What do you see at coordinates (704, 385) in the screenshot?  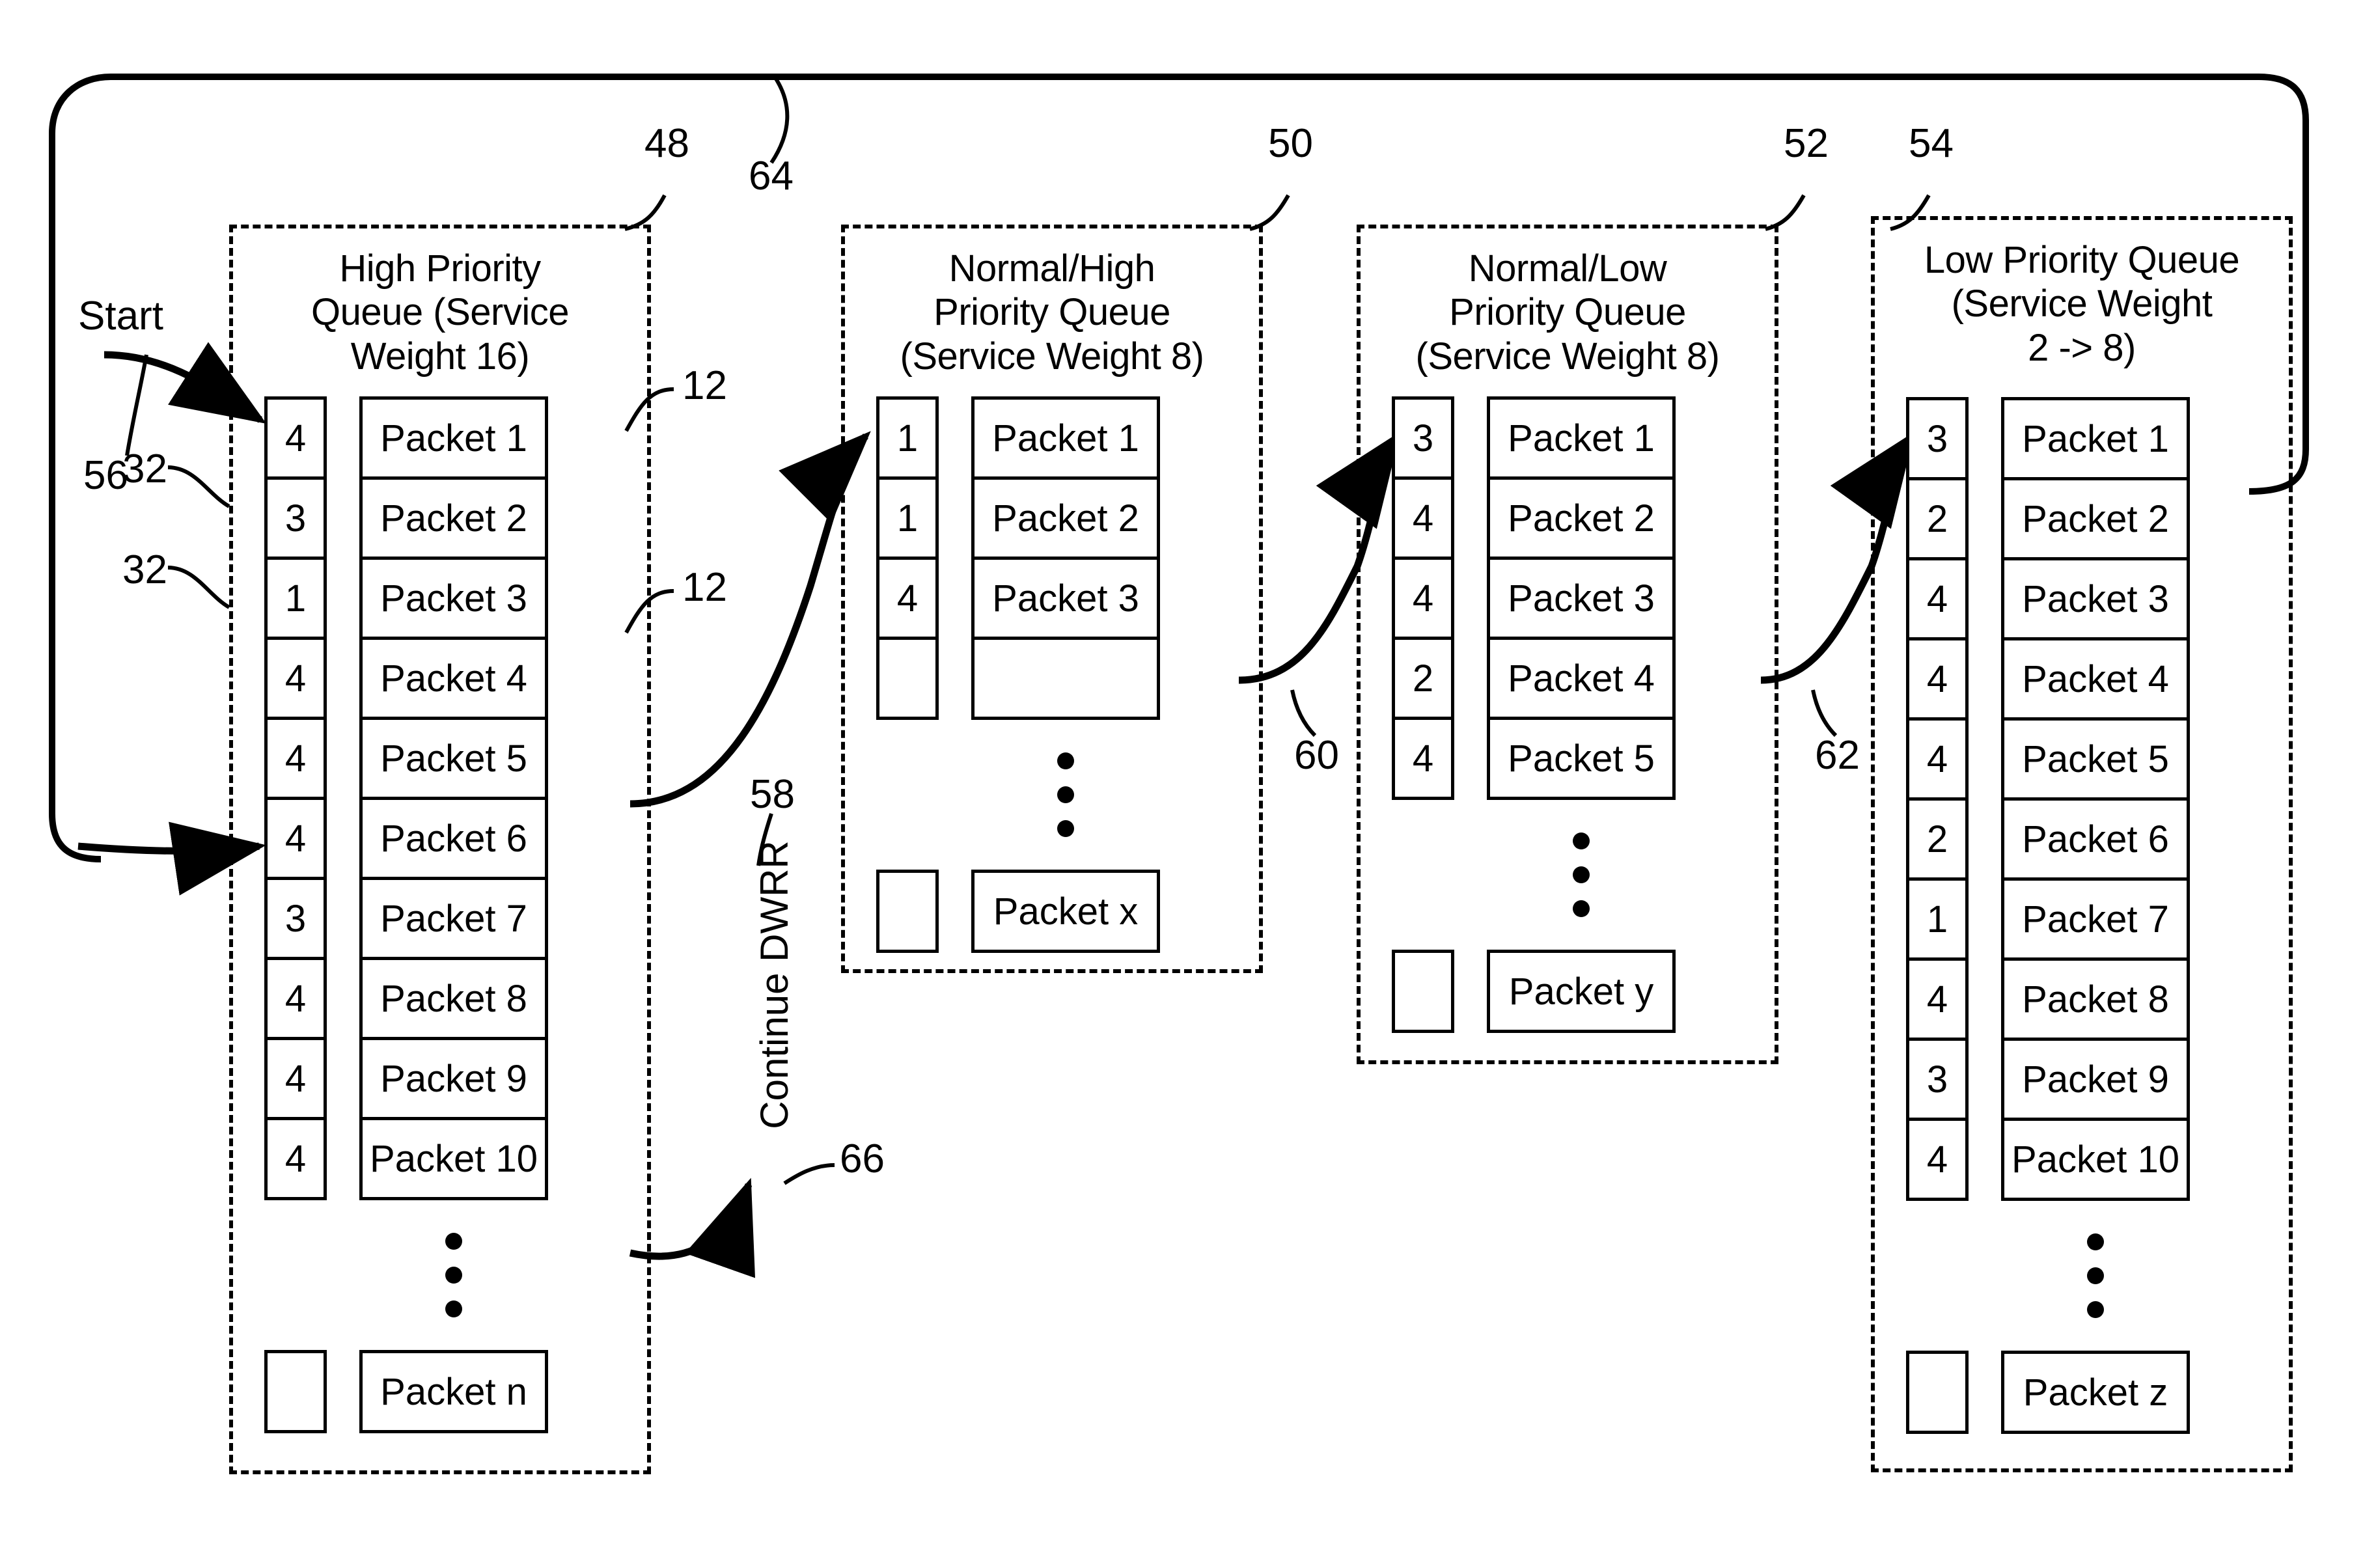 I see `ref-12-a: 12` at bounding box center [704, 385].